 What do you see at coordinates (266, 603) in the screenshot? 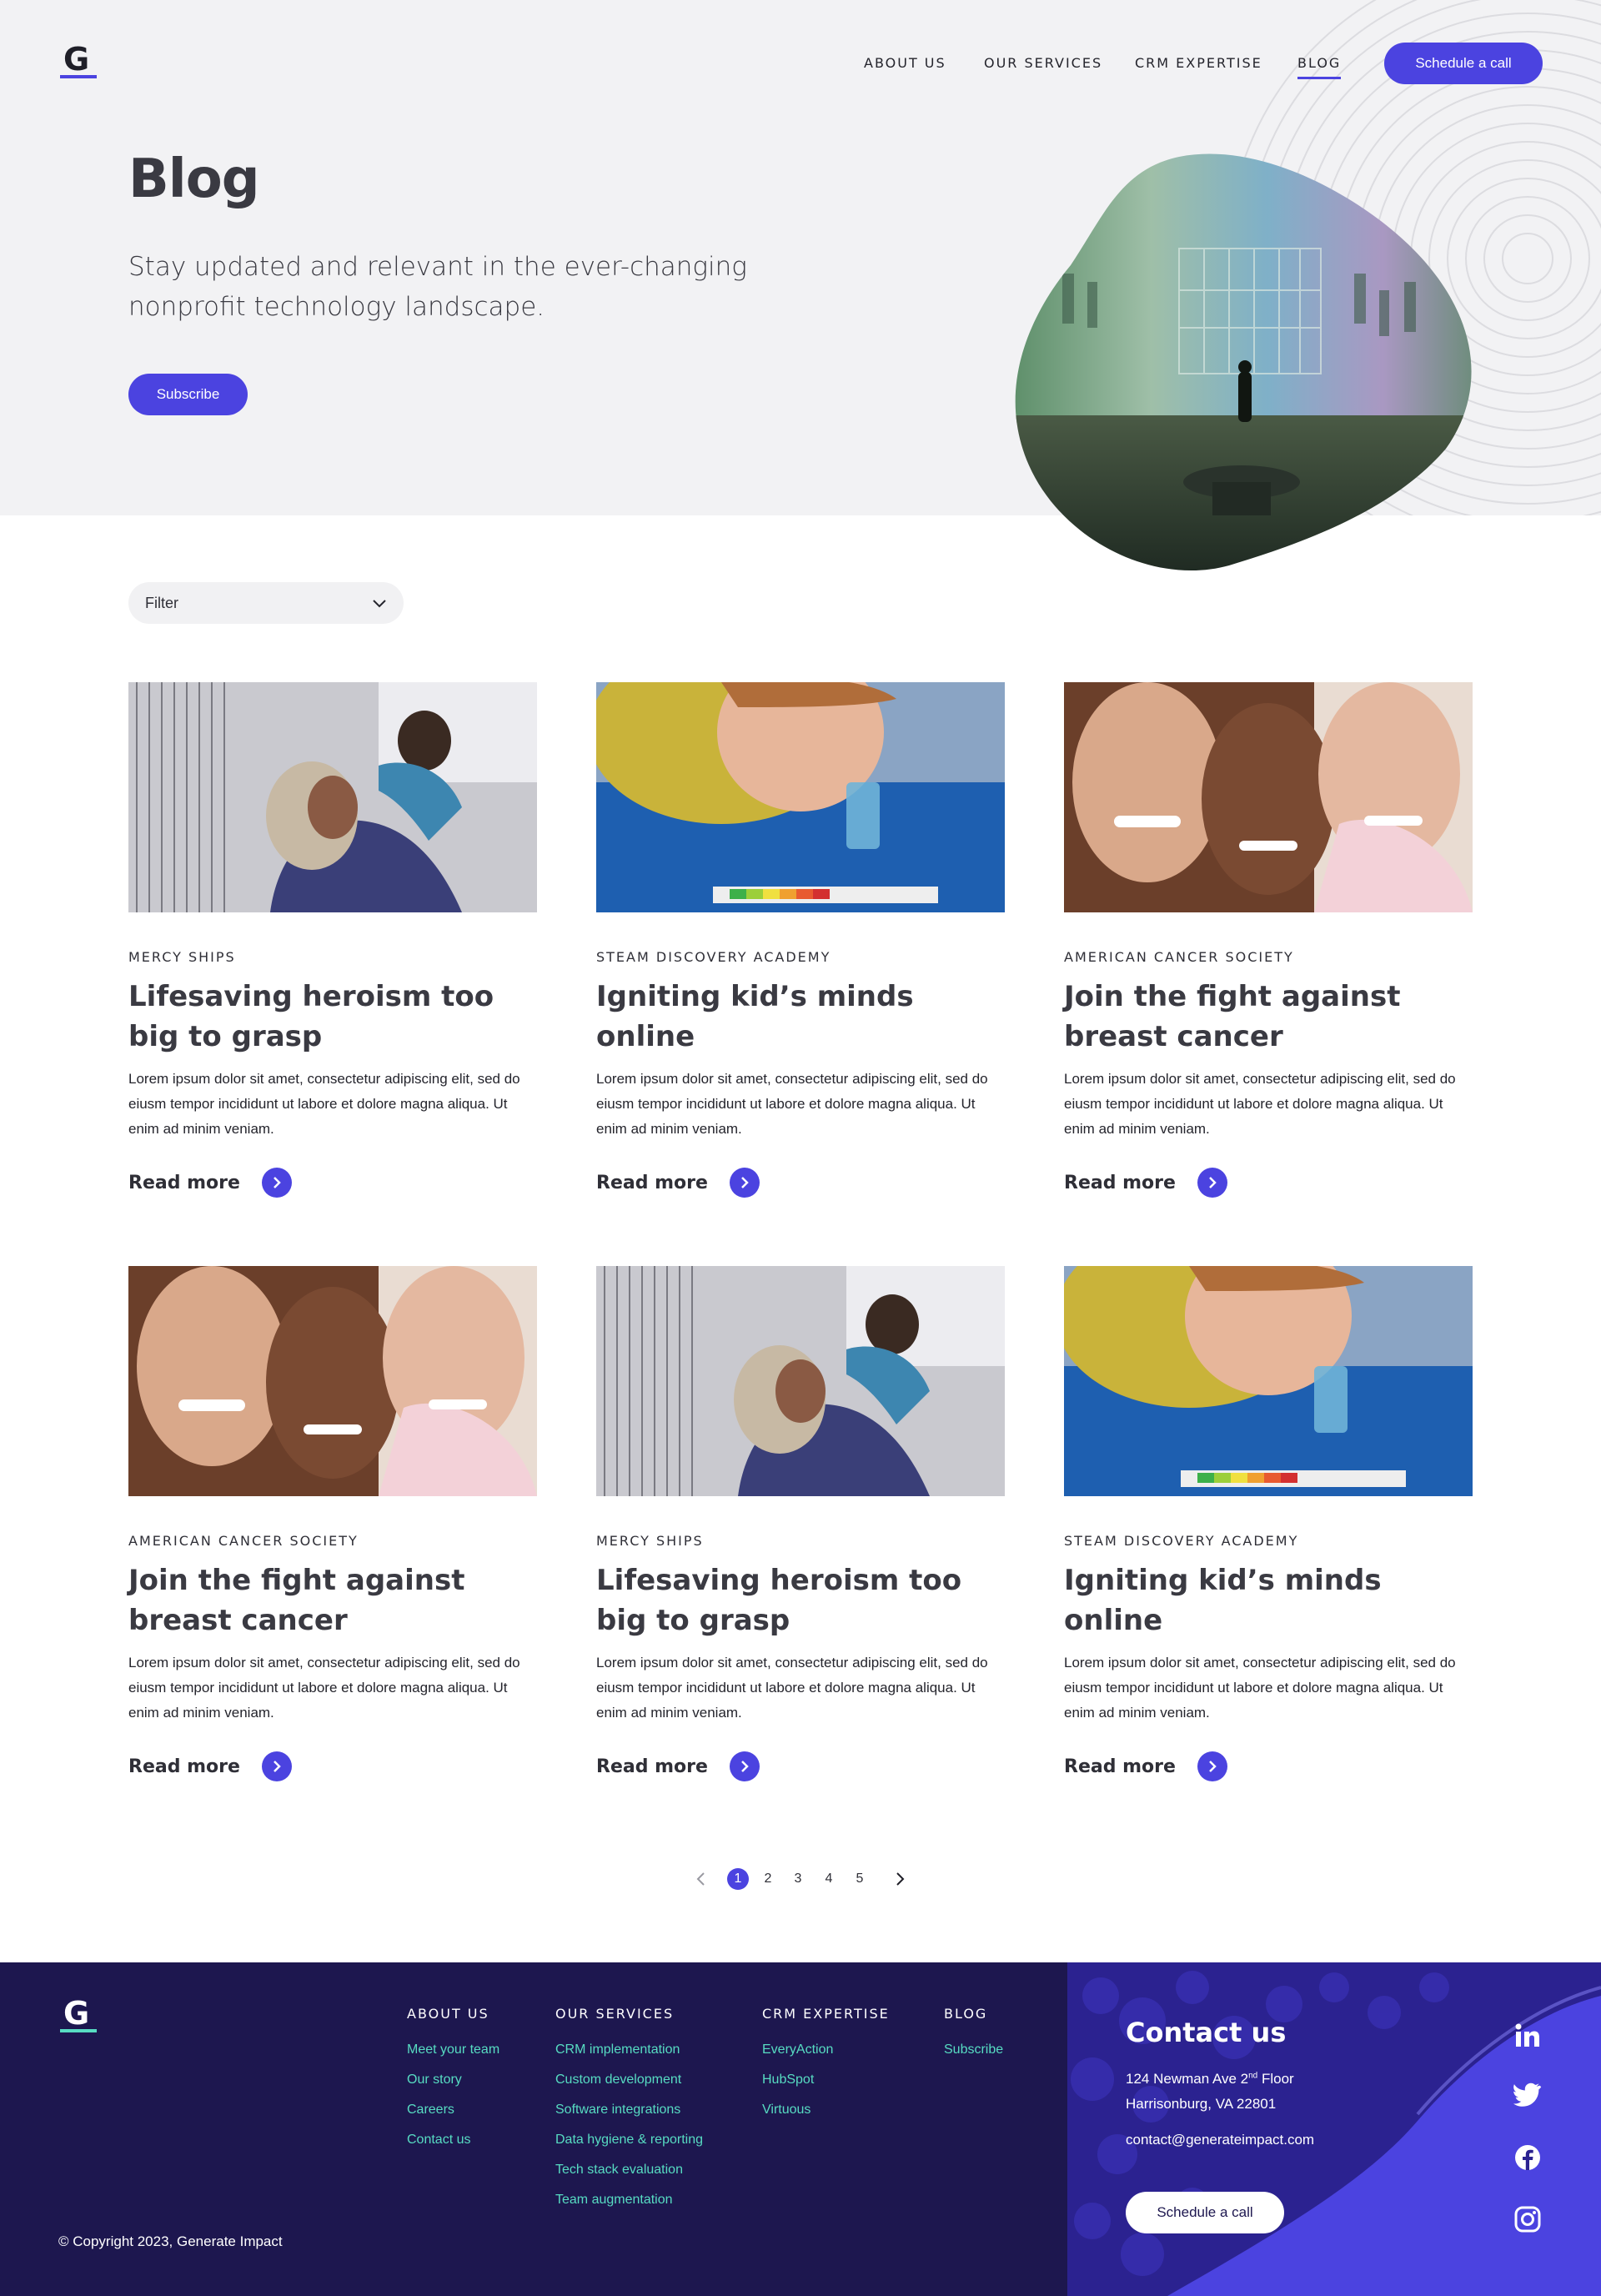
I see `filter-dropdown: Filter` at bounding box center [266, 603].